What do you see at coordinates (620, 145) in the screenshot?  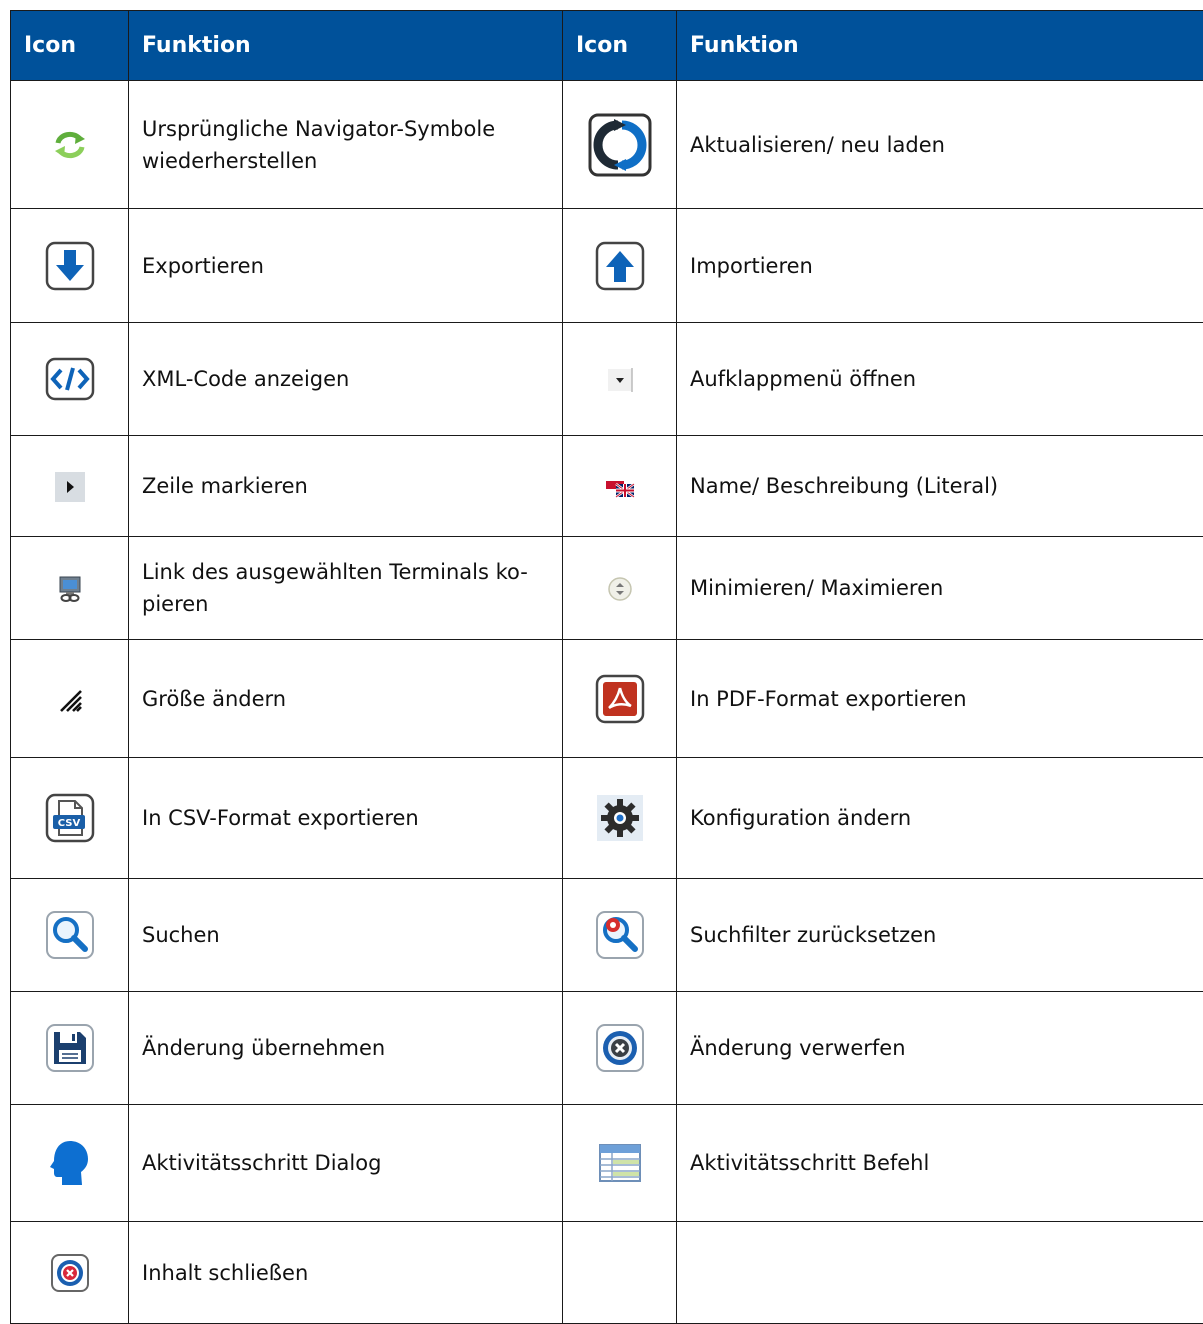 I see `reload-icon` at bounding box center [620, 145].